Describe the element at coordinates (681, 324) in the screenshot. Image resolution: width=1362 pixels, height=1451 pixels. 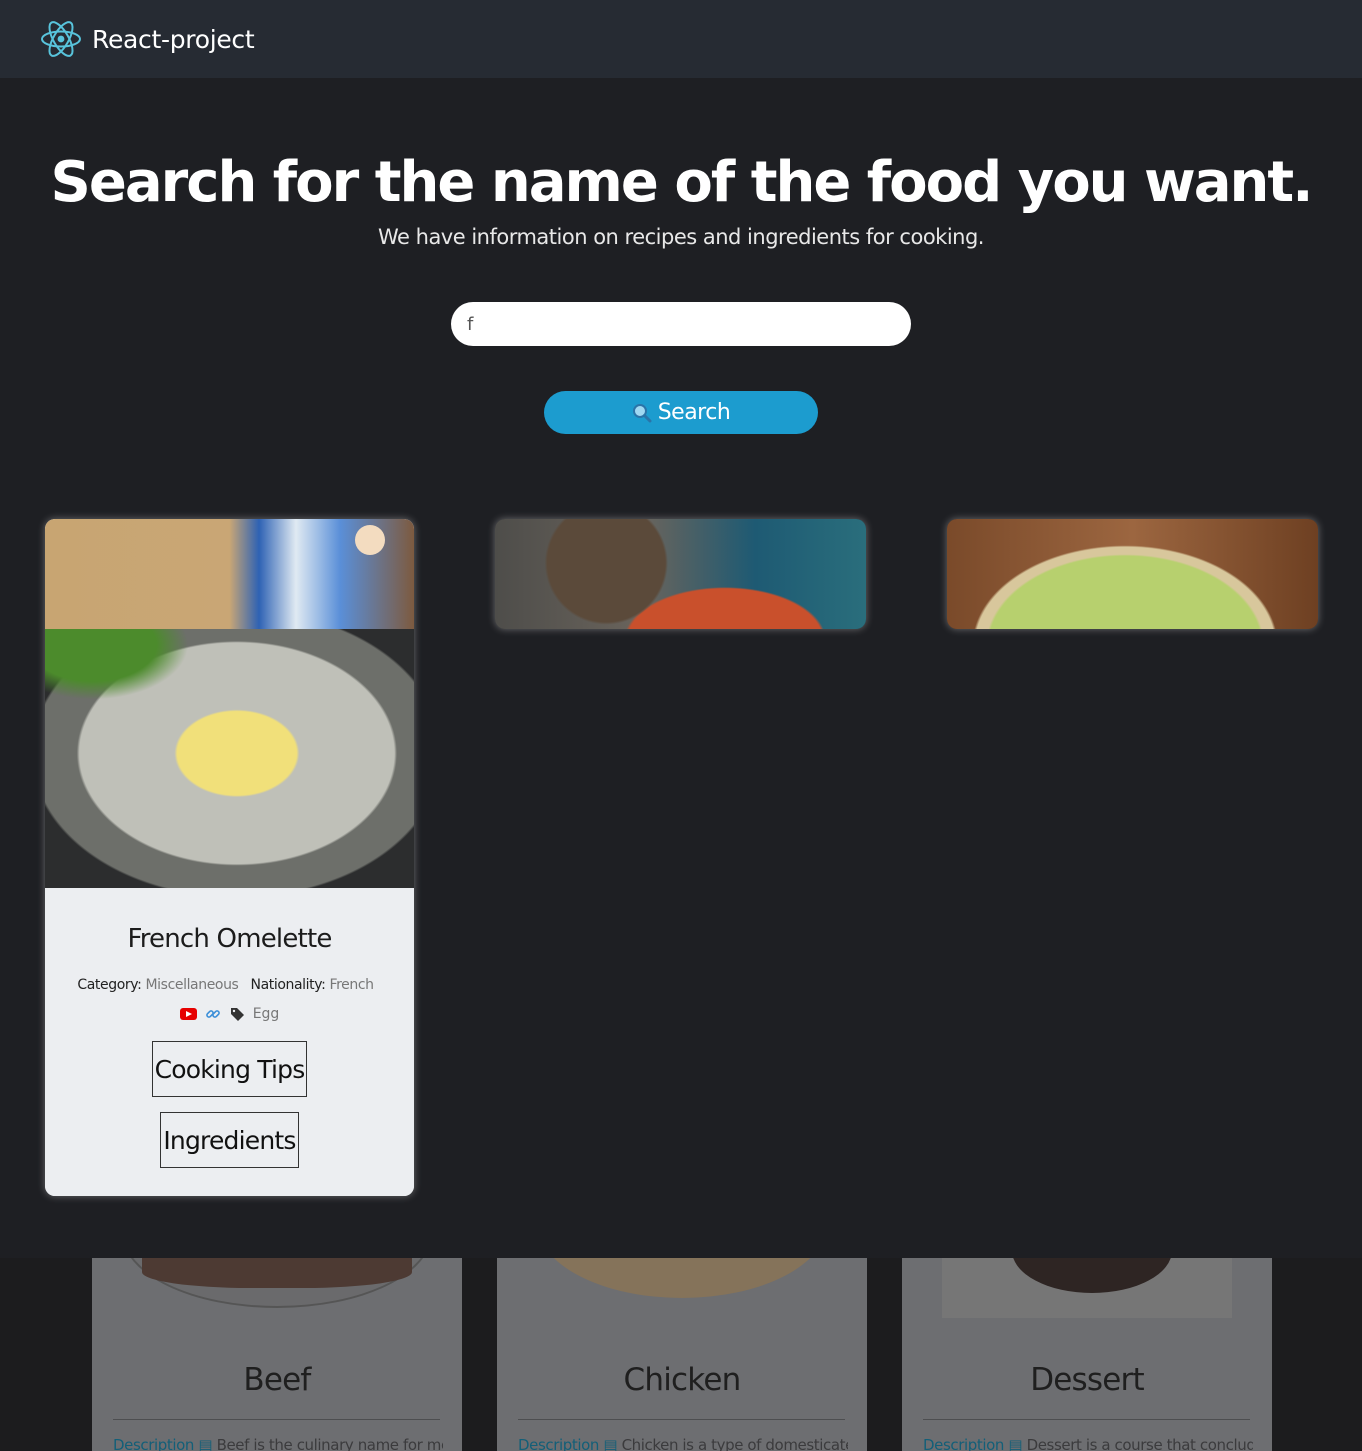
I see `search-input` at that location.